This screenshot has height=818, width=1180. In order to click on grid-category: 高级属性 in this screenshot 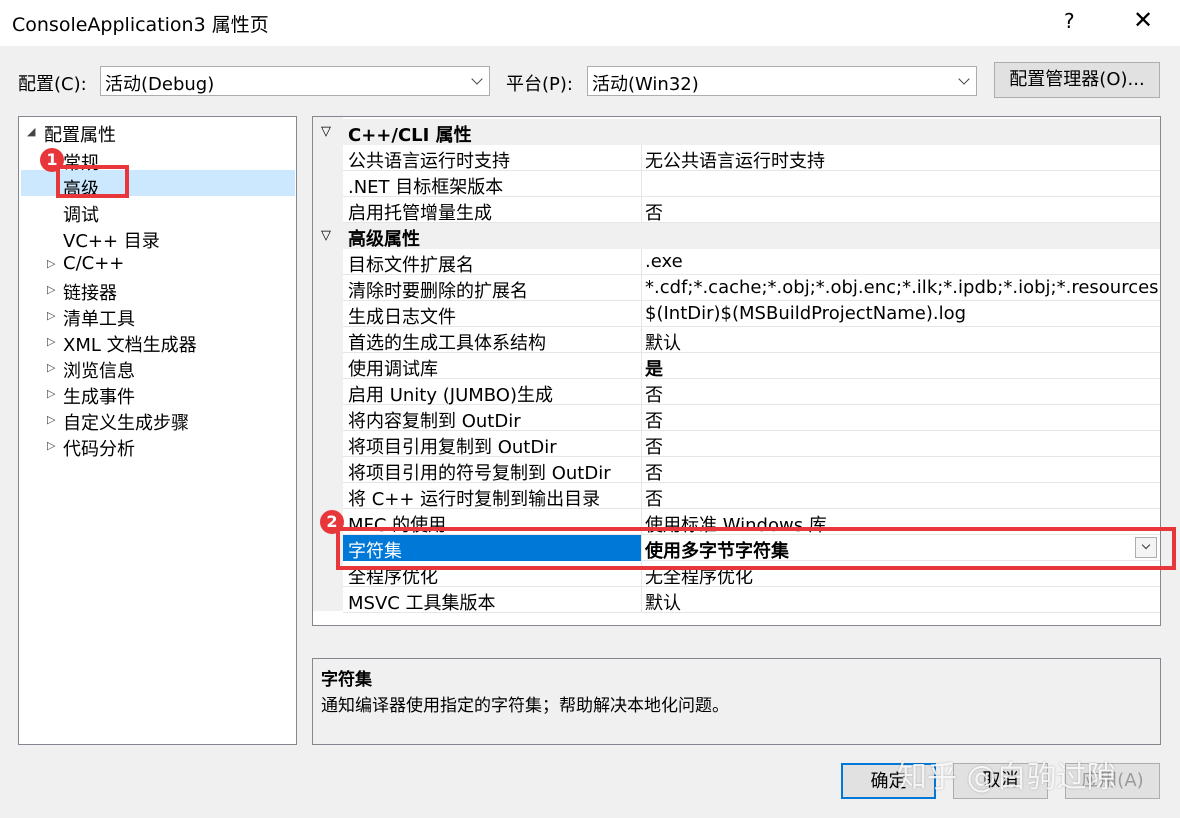, I will do `click(752, 236)`.